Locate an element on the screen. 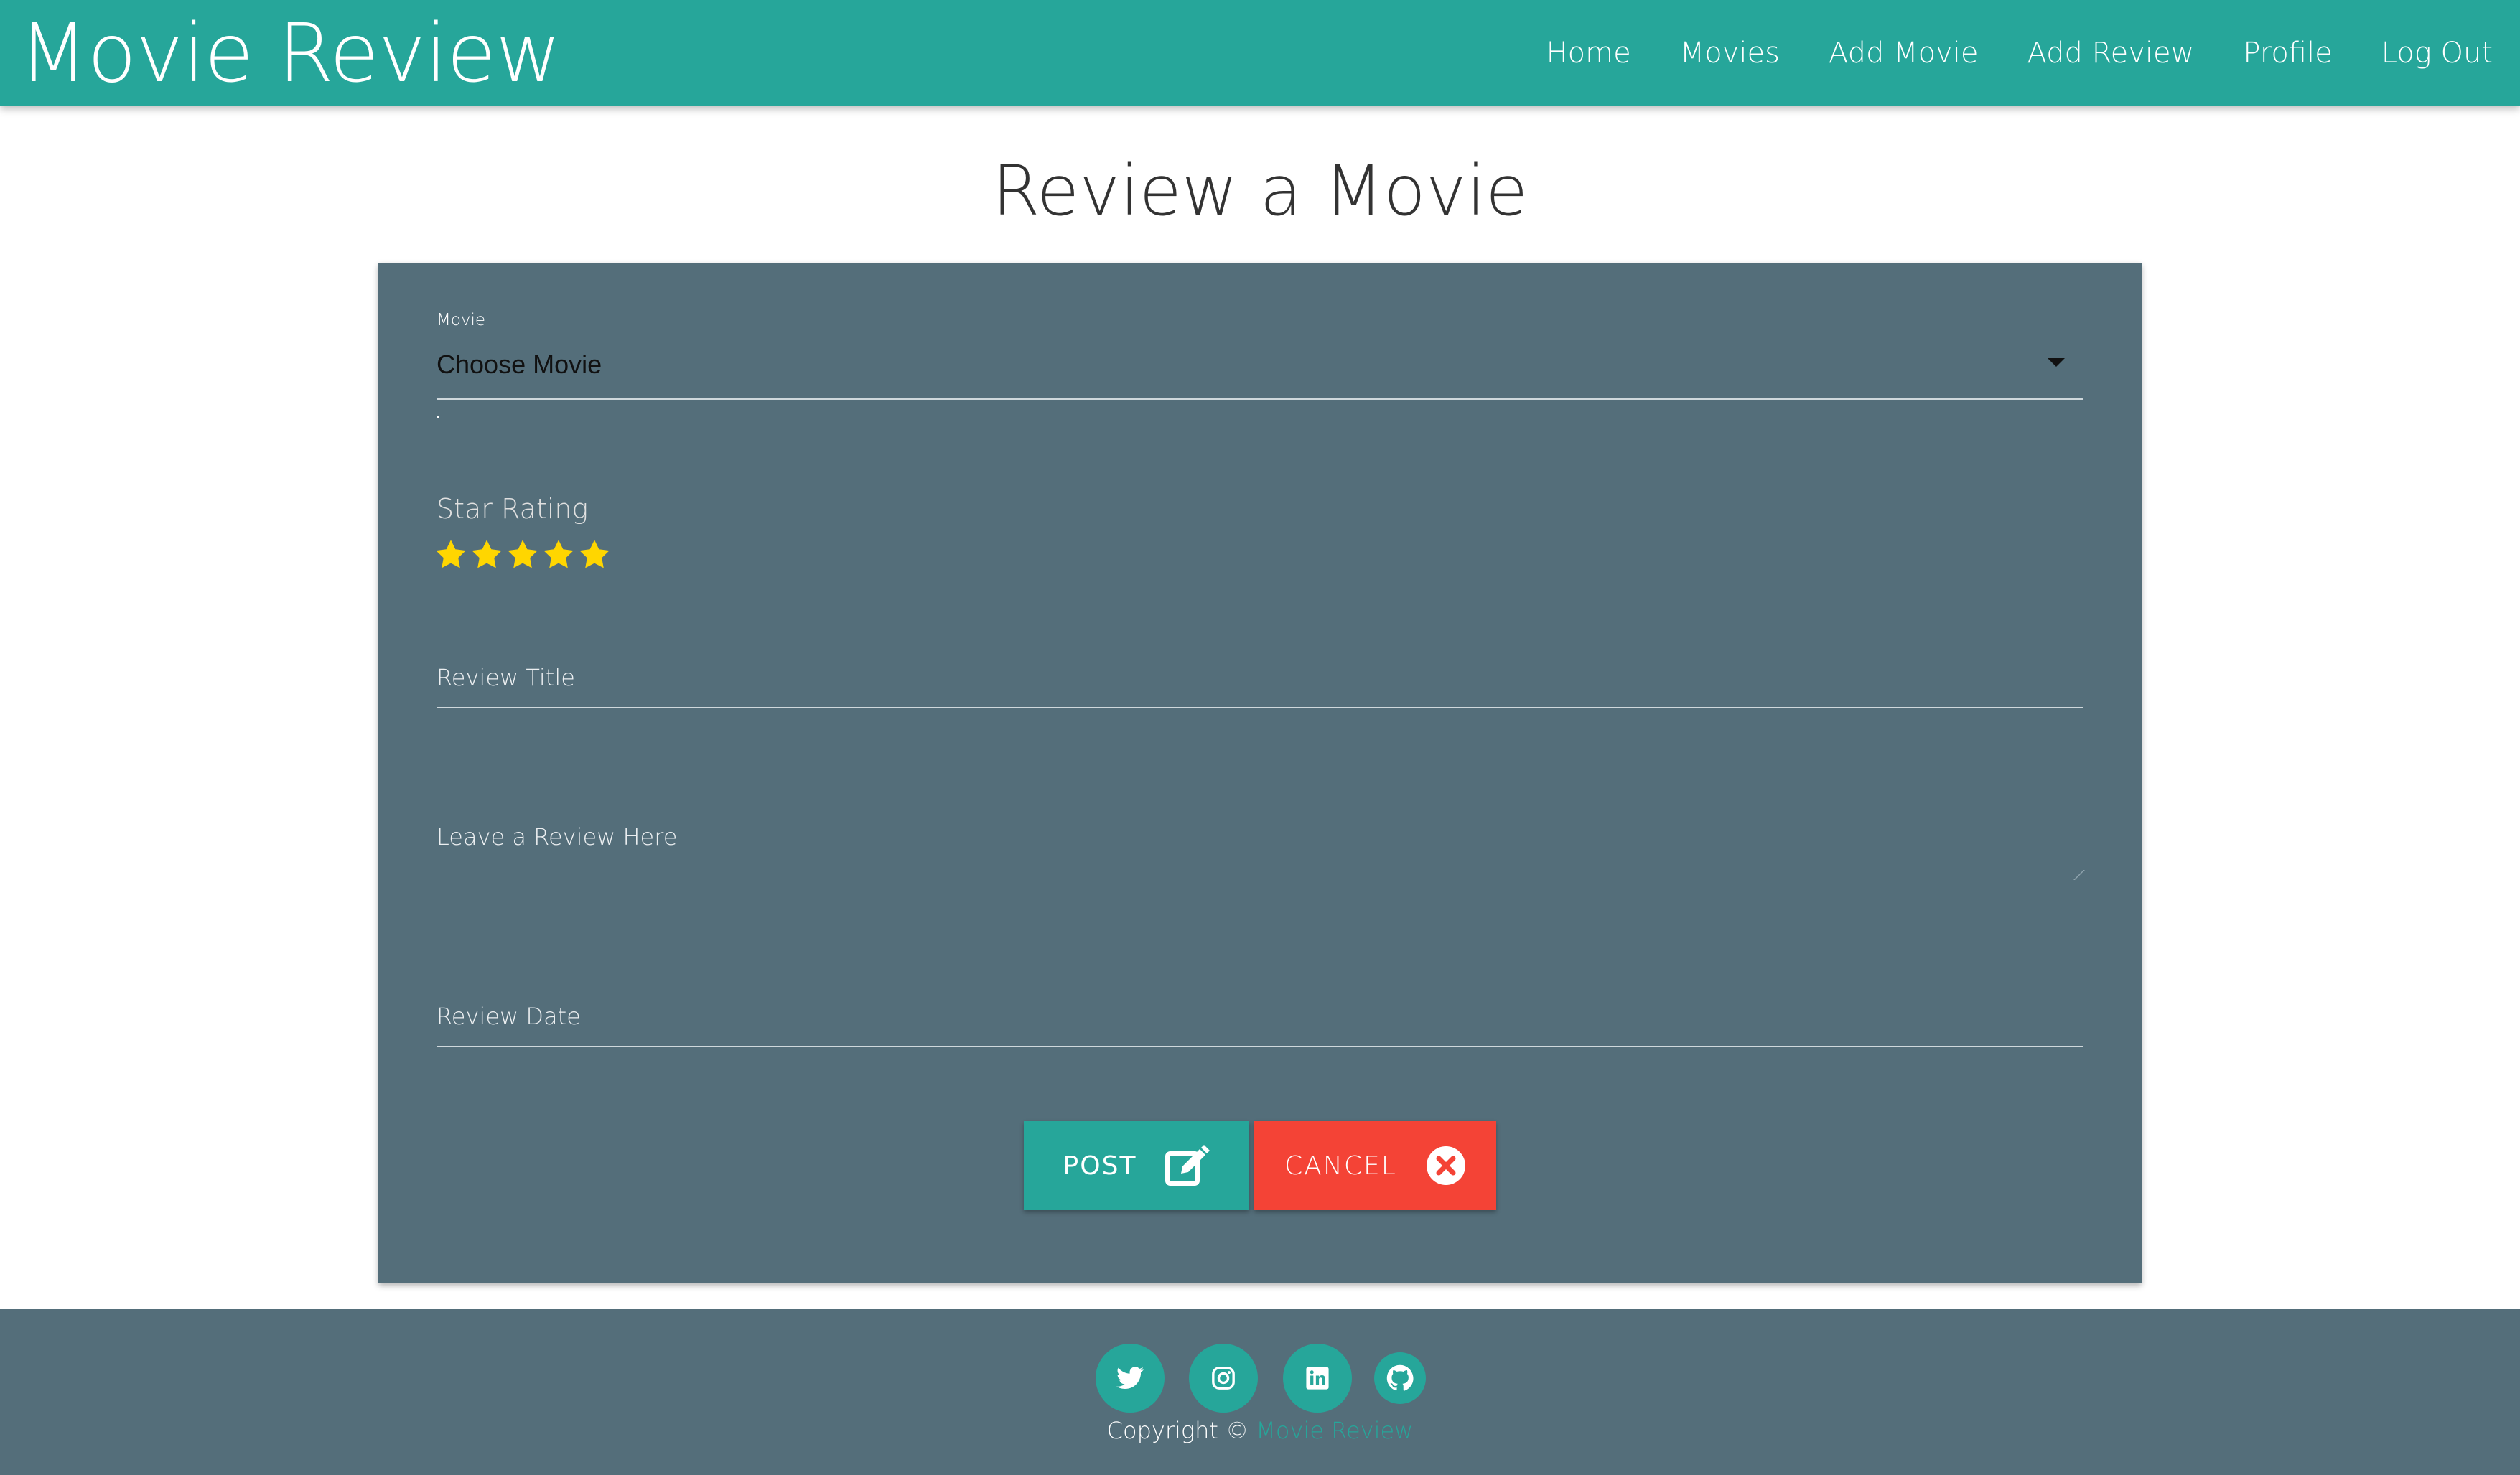 The width and height of the screenshot is (2520, 1475). star-rating-label: Star Rating is located at coordinates (513, 509).